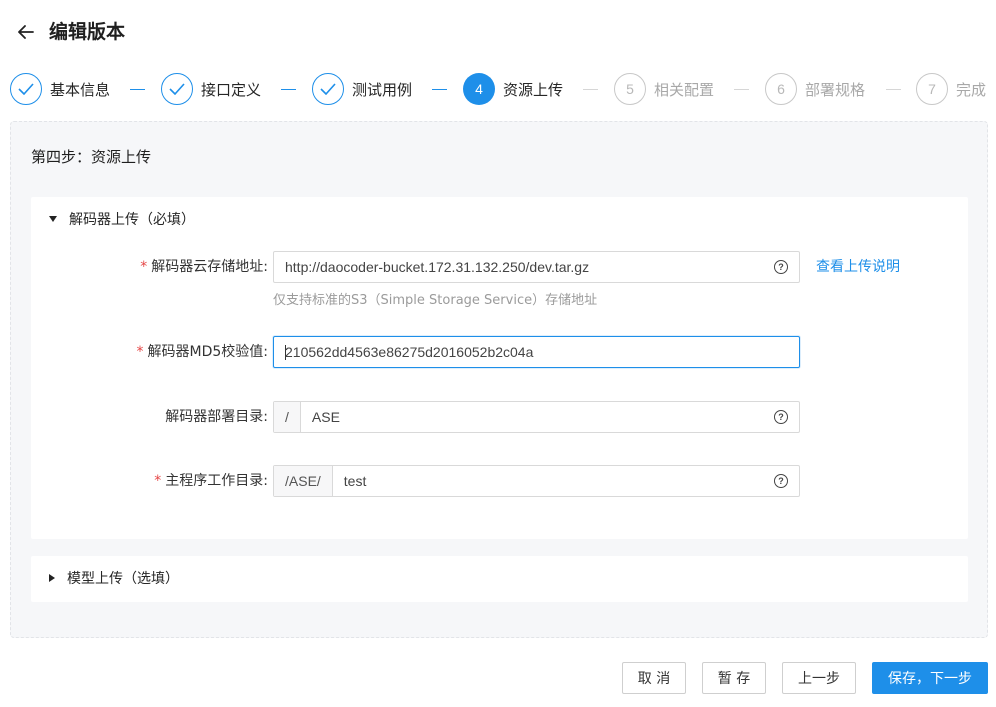 The height and width of the screenshot is (707, 996). Describe the element at coordinates (435, 300) in the screenshot. I see `storage-url-hint: 仅支持标准的S3（Simple Storage Service）存储地址` at that location.